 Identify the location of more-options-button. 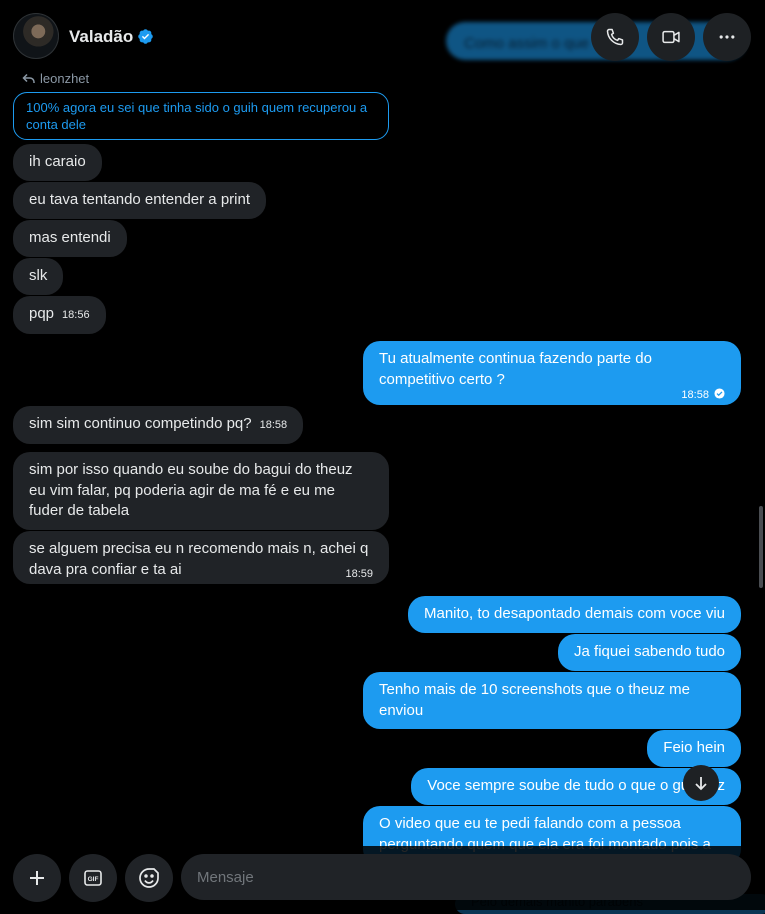
(727, 37).